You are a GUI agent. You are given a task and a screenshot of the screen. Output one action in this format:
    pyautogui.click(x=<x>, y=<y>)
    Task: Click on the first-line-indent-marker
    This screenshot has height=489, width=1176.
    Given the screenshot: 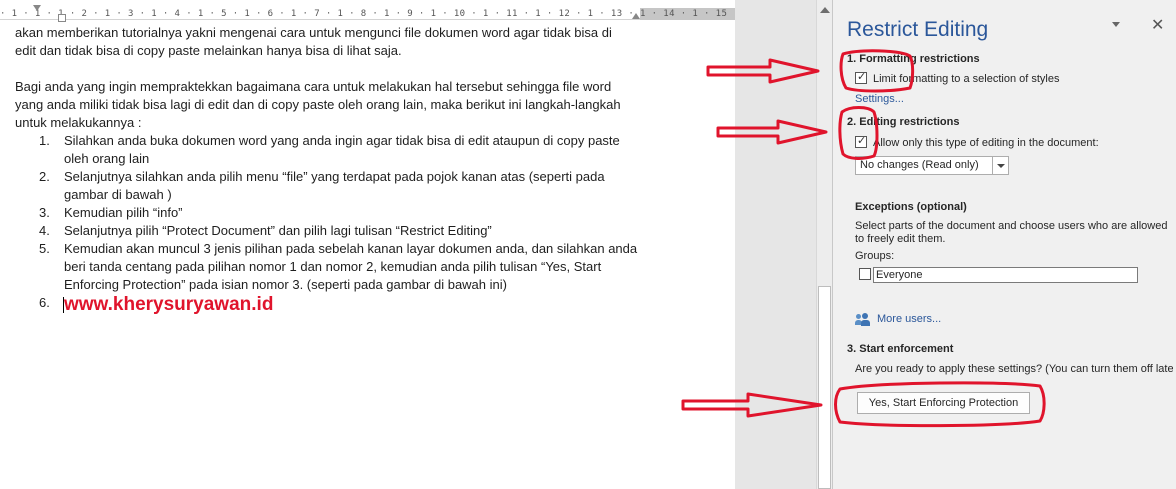 What is the action you would take?
    pyautogui.click(x=37, y=8)
    